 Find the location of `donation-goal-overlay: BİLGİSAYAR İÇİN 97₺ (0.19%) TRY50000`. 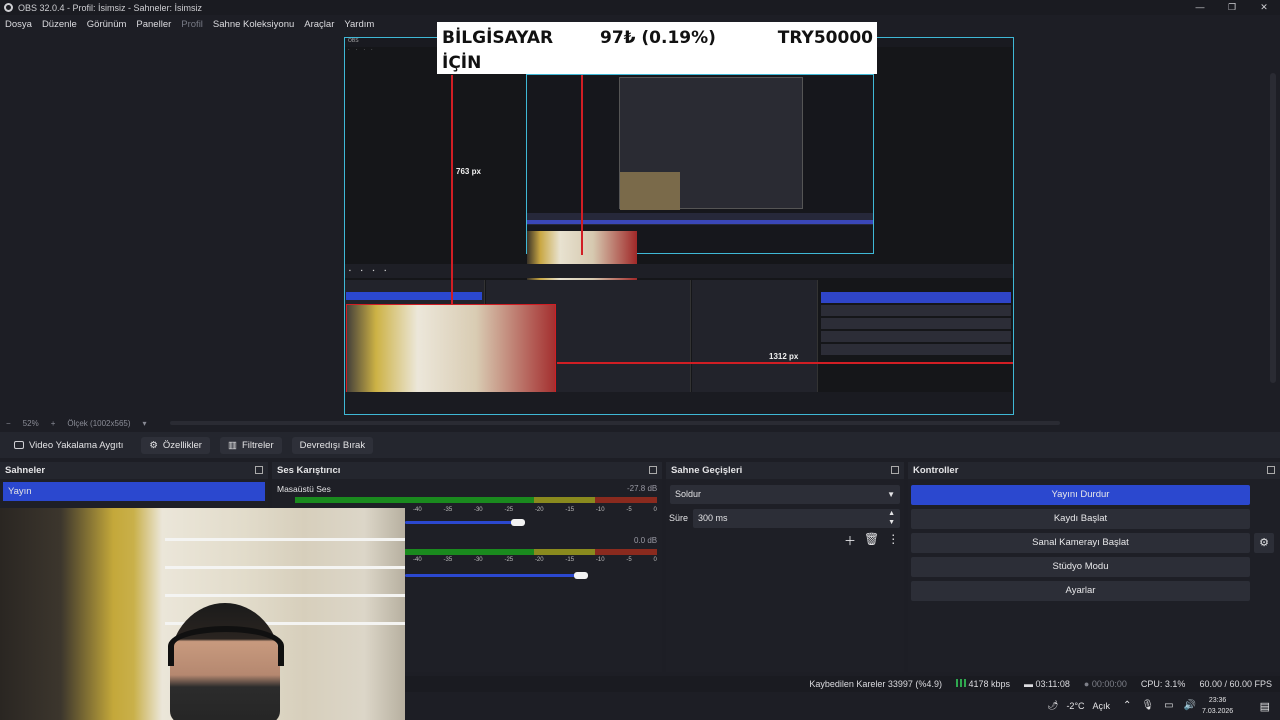

donation-goal-overlay: BİLGİSAYAR İÇİN 97₺ (0.19%) TRY50000 is located at coordinates (657, 48).